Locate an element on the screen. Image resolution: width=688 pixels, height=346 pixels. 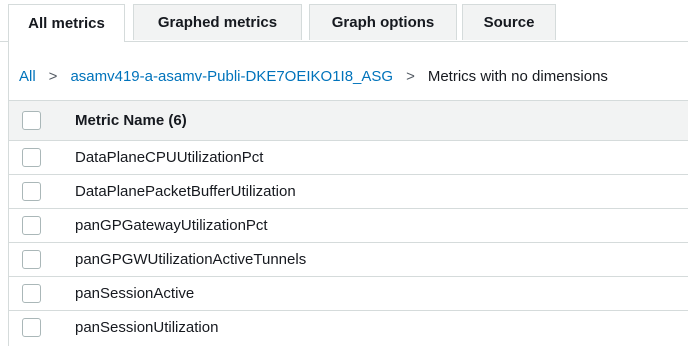
table-row: DataPlaneCPUUtilizationPct is located at coordinates (348, 157).